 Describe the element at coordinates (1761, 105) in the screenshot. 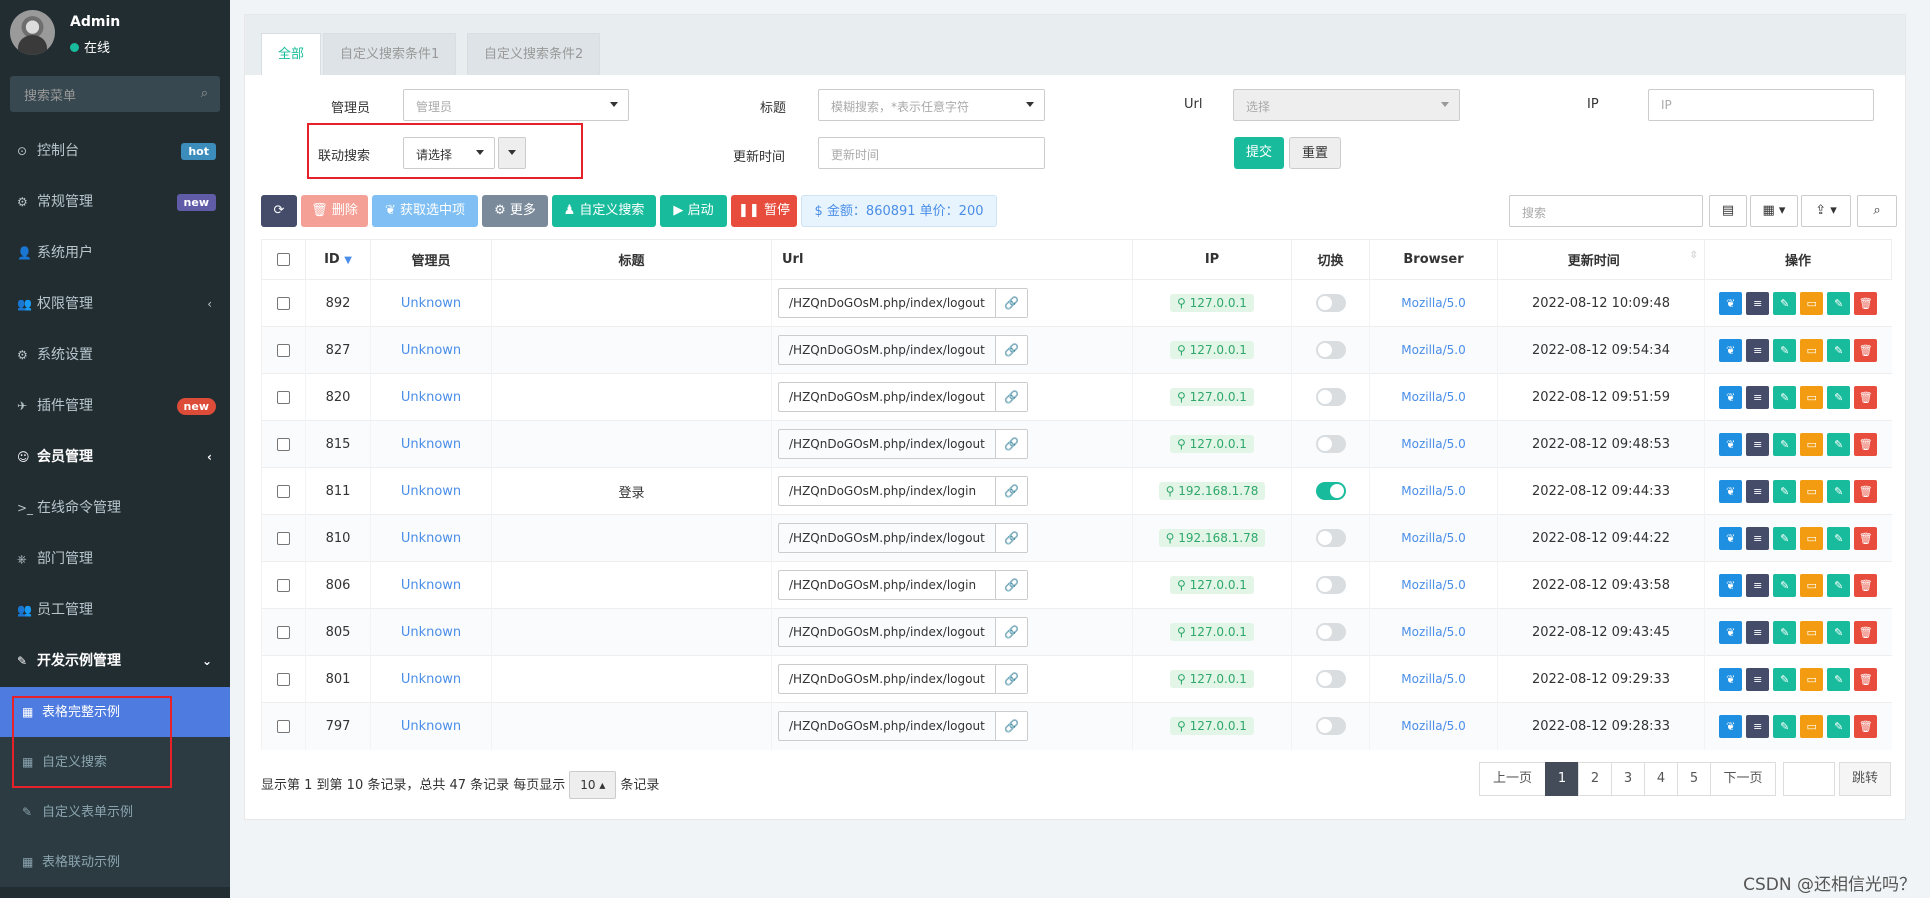

I see `ip-filter-input: IP` at that location.